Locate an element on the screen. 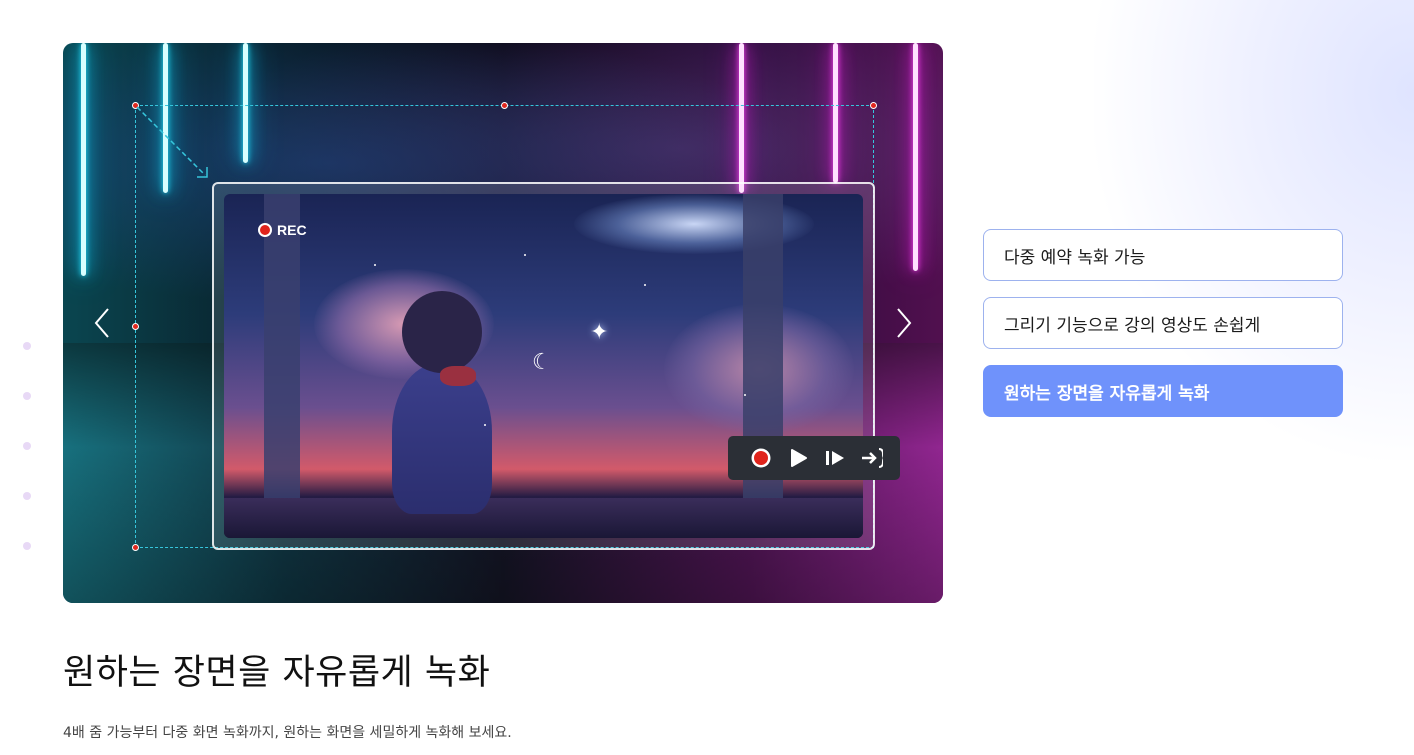 This screenshot has height=755, width=1414. tab-free-recording: 원하는 장면을 자유롭게 녹화 is located at coordinates (1163, 391).